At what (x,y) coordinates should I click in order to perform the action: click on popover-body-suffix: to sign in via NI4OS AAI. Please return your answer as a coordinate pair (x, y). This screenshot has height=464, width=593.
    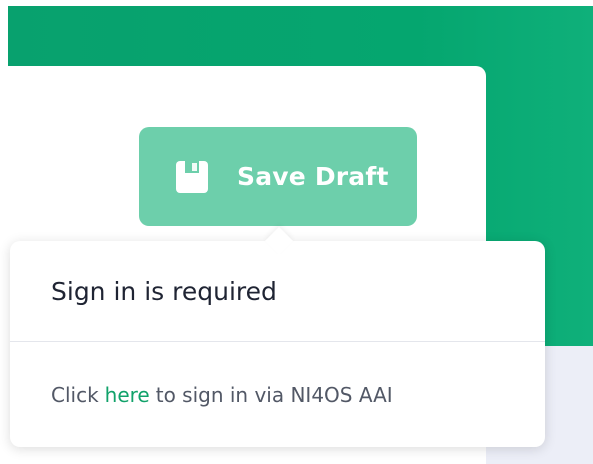
    Looking at the image, I should click on (274, 394).